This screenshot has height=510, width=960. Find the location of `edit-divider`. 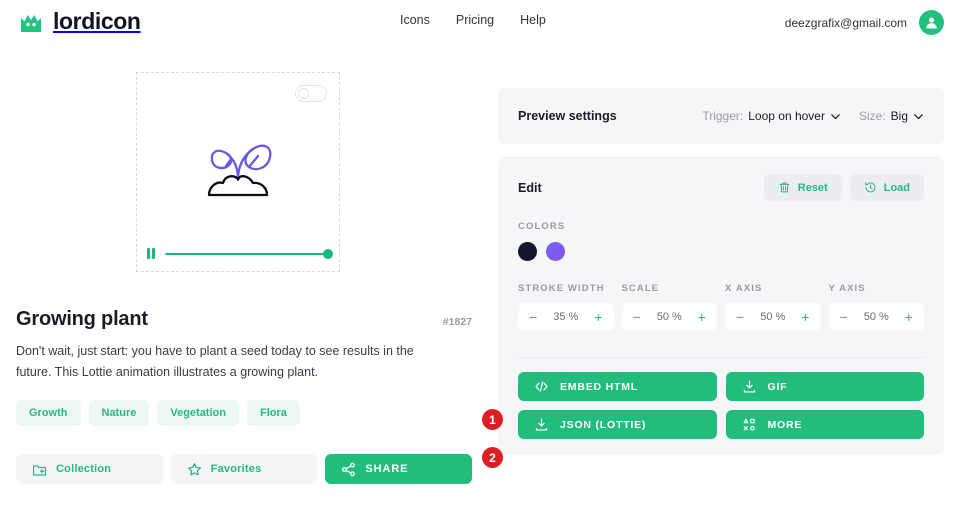

edit-divider is located at coordinates (721, 357).